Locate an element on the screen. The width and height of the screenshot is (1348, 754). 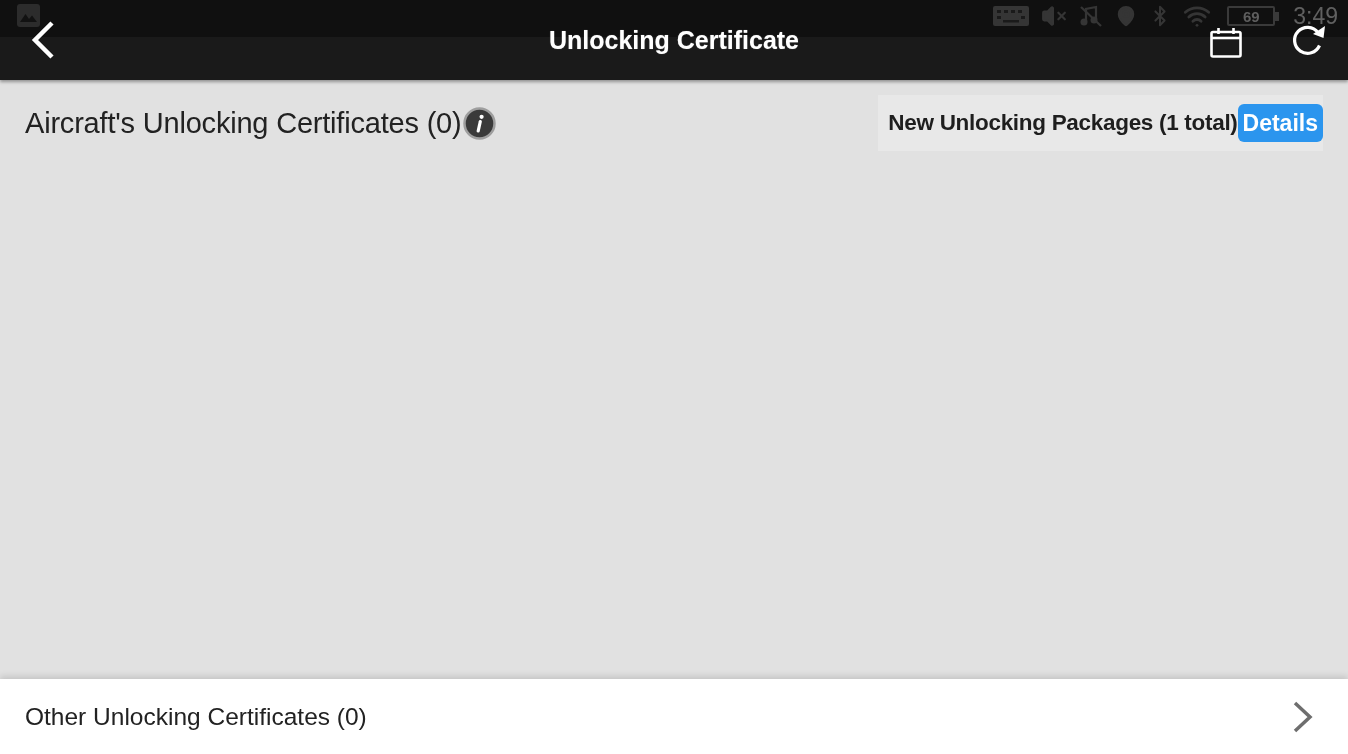
status-time: 3:49 is located at coordinates (1315, 16).